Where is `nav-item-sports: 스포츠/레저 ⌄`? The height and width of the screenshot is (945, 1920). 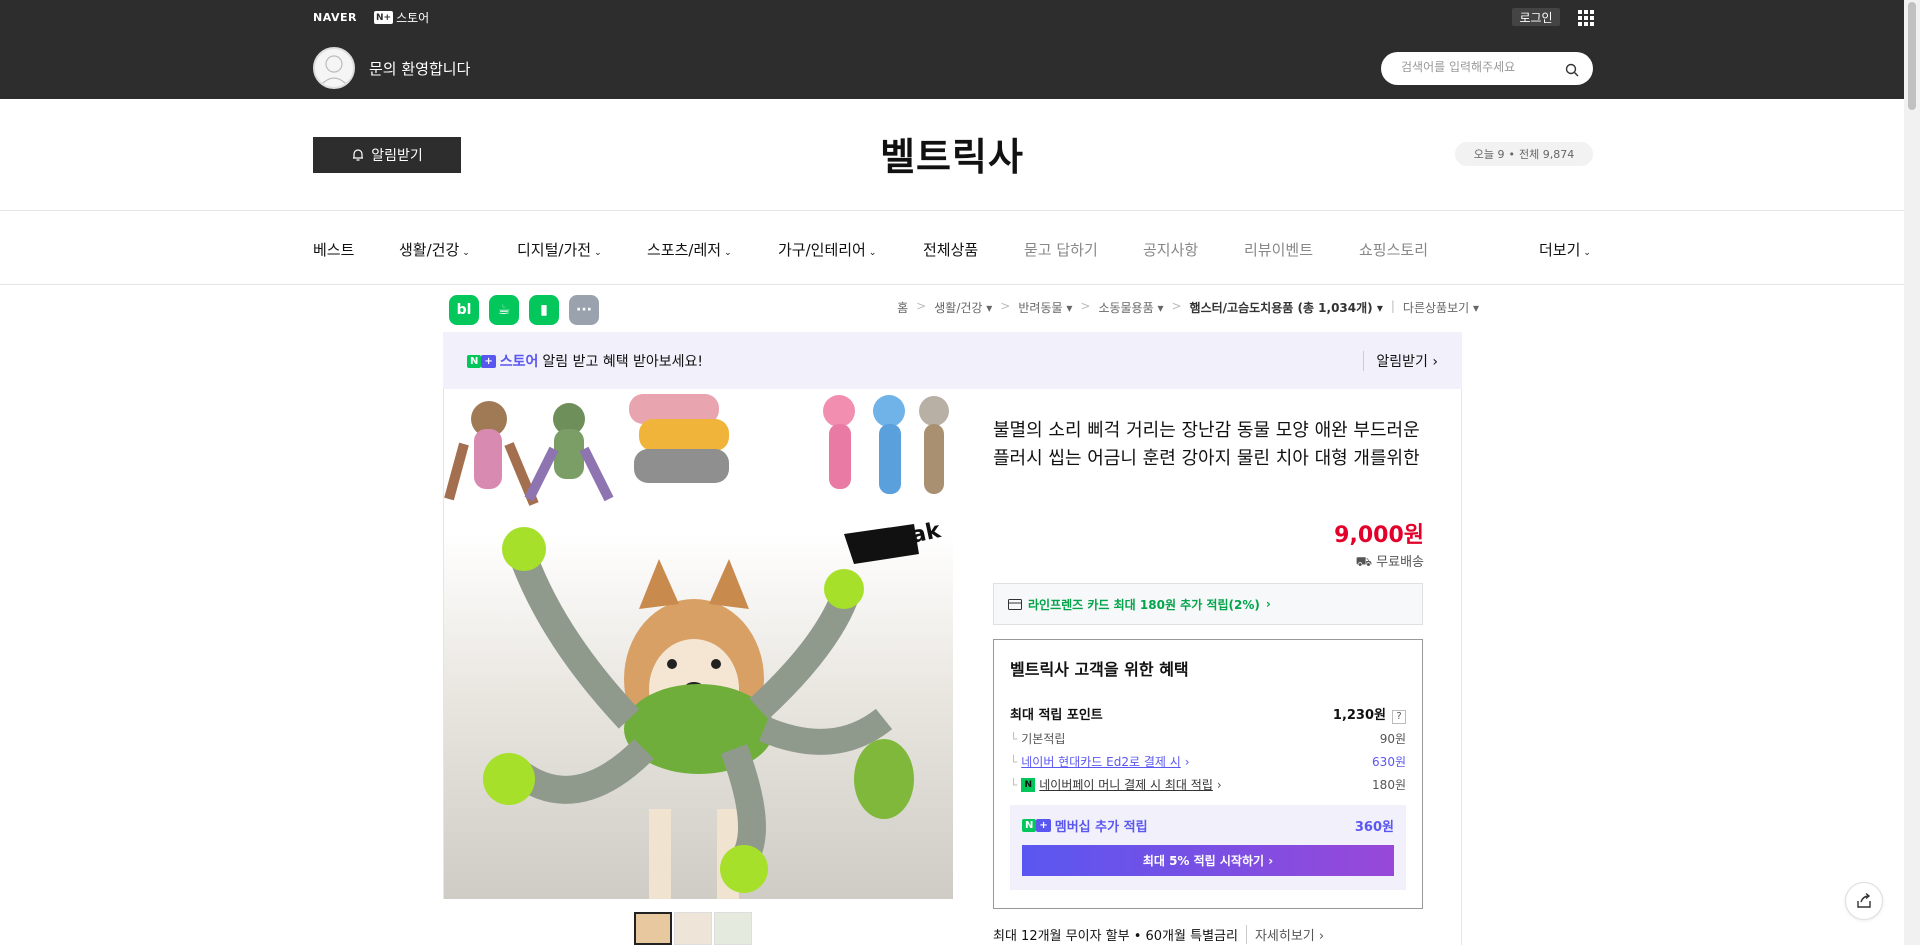
nav-item-sports: 스포츠/레저 ⌄ is located at coordinates (689, 249).